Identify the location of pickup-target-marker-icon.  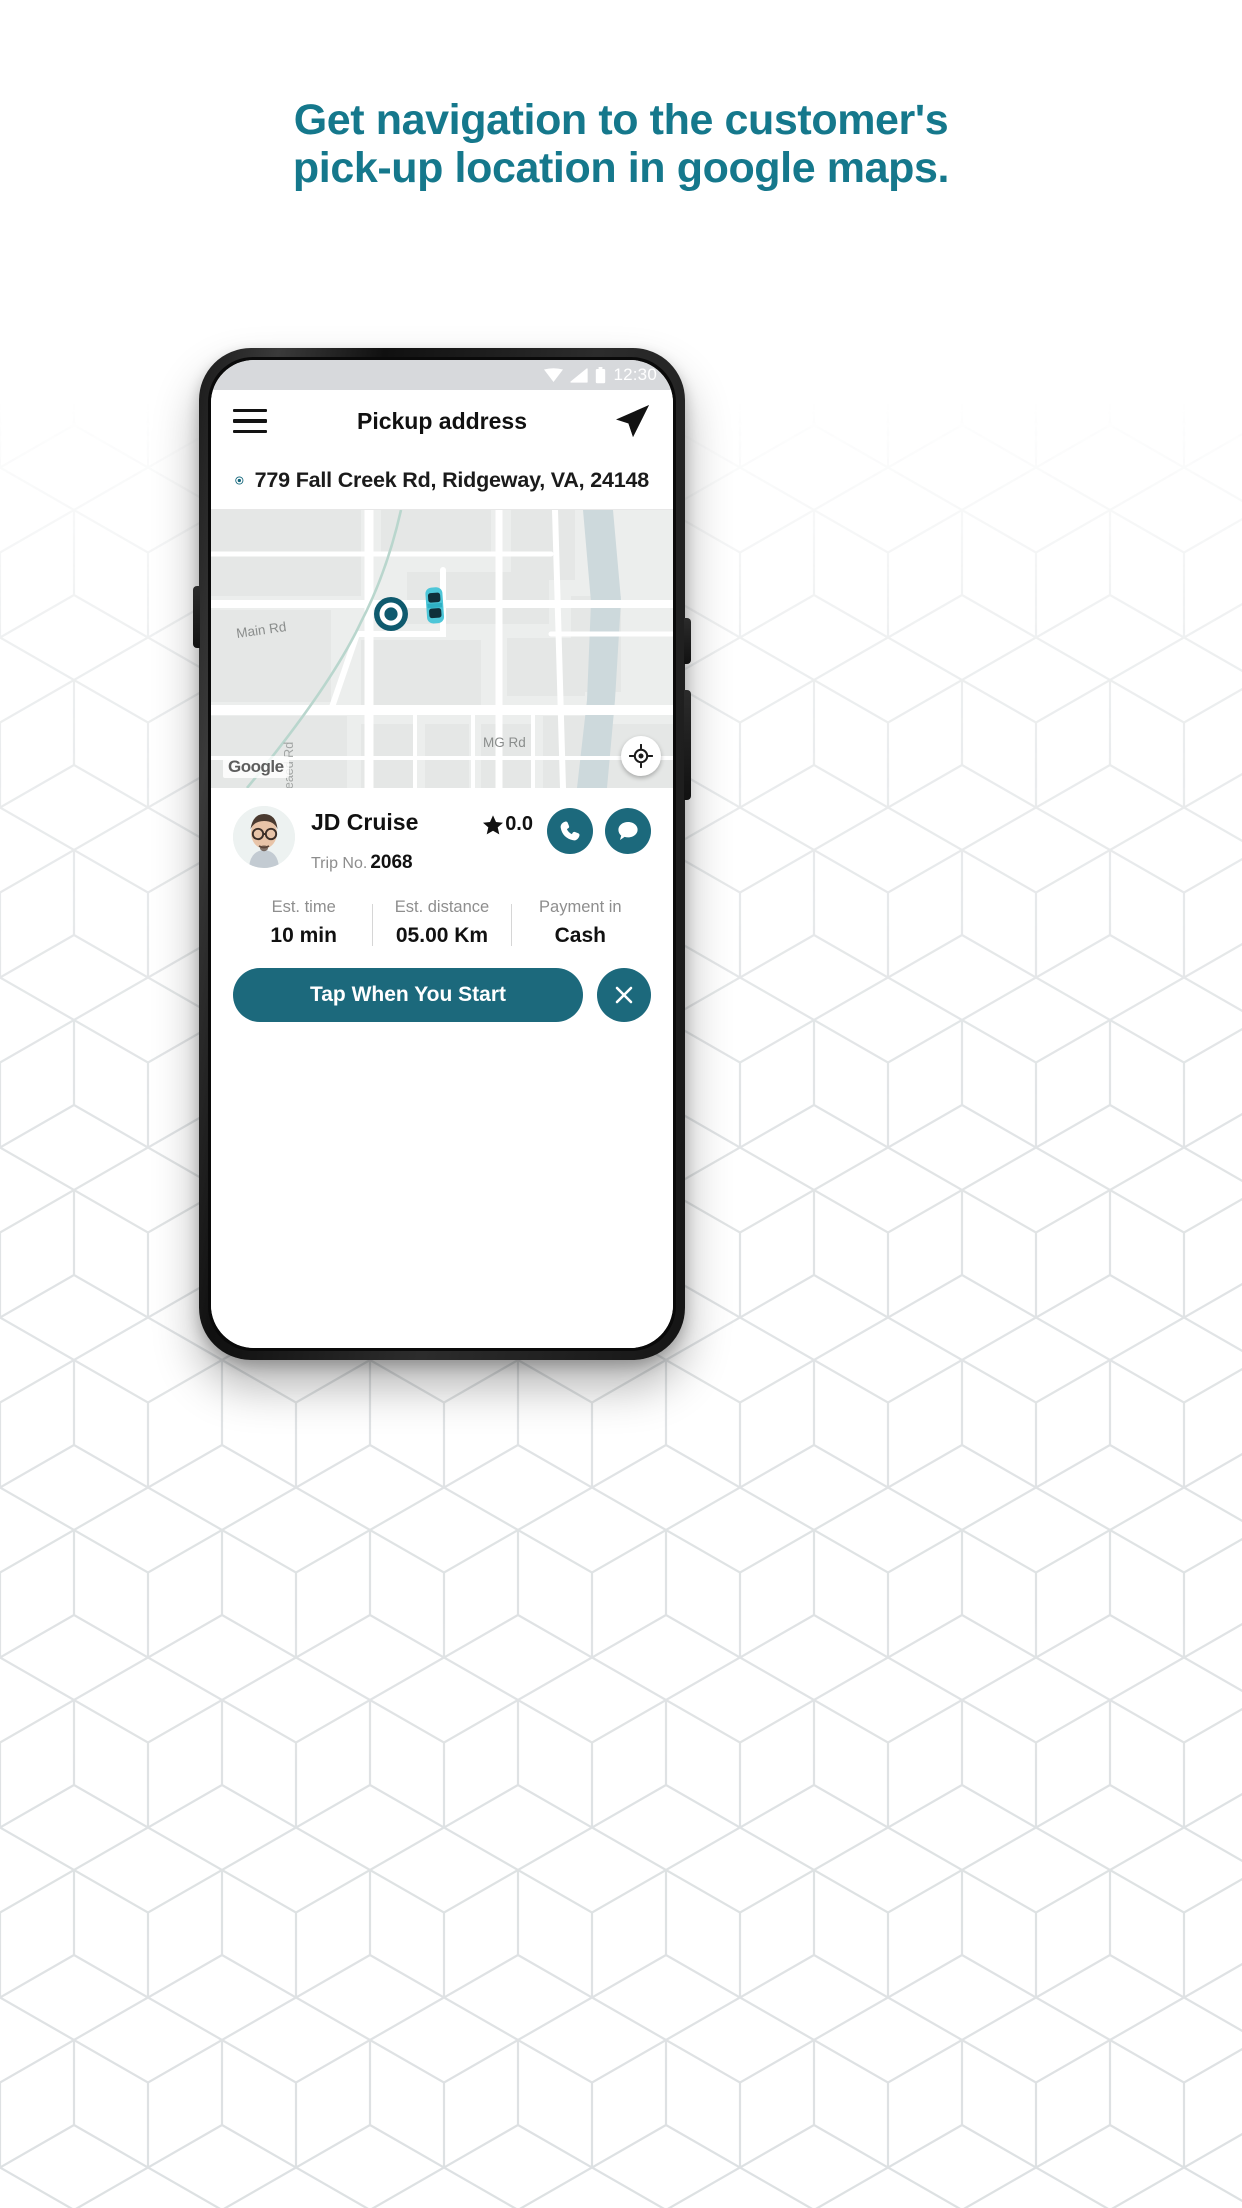
(391, 614).